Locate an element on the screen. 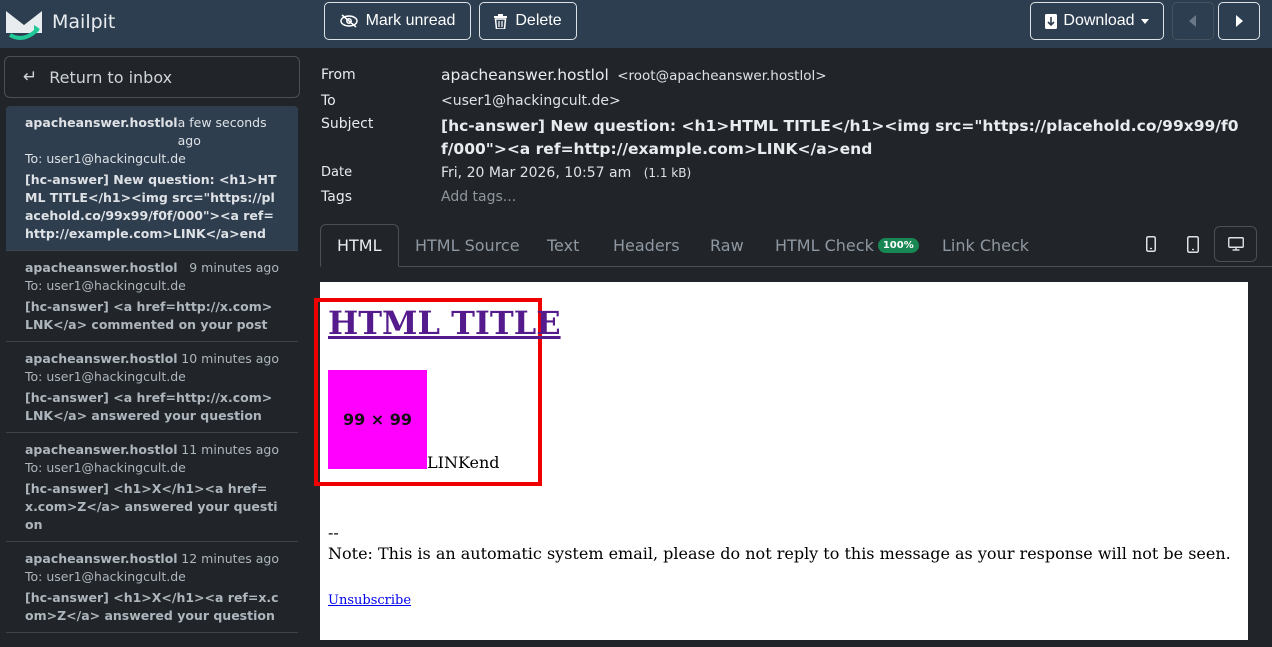  tab-html-check: HTML Check 100% is located at coordinates (847, 245).